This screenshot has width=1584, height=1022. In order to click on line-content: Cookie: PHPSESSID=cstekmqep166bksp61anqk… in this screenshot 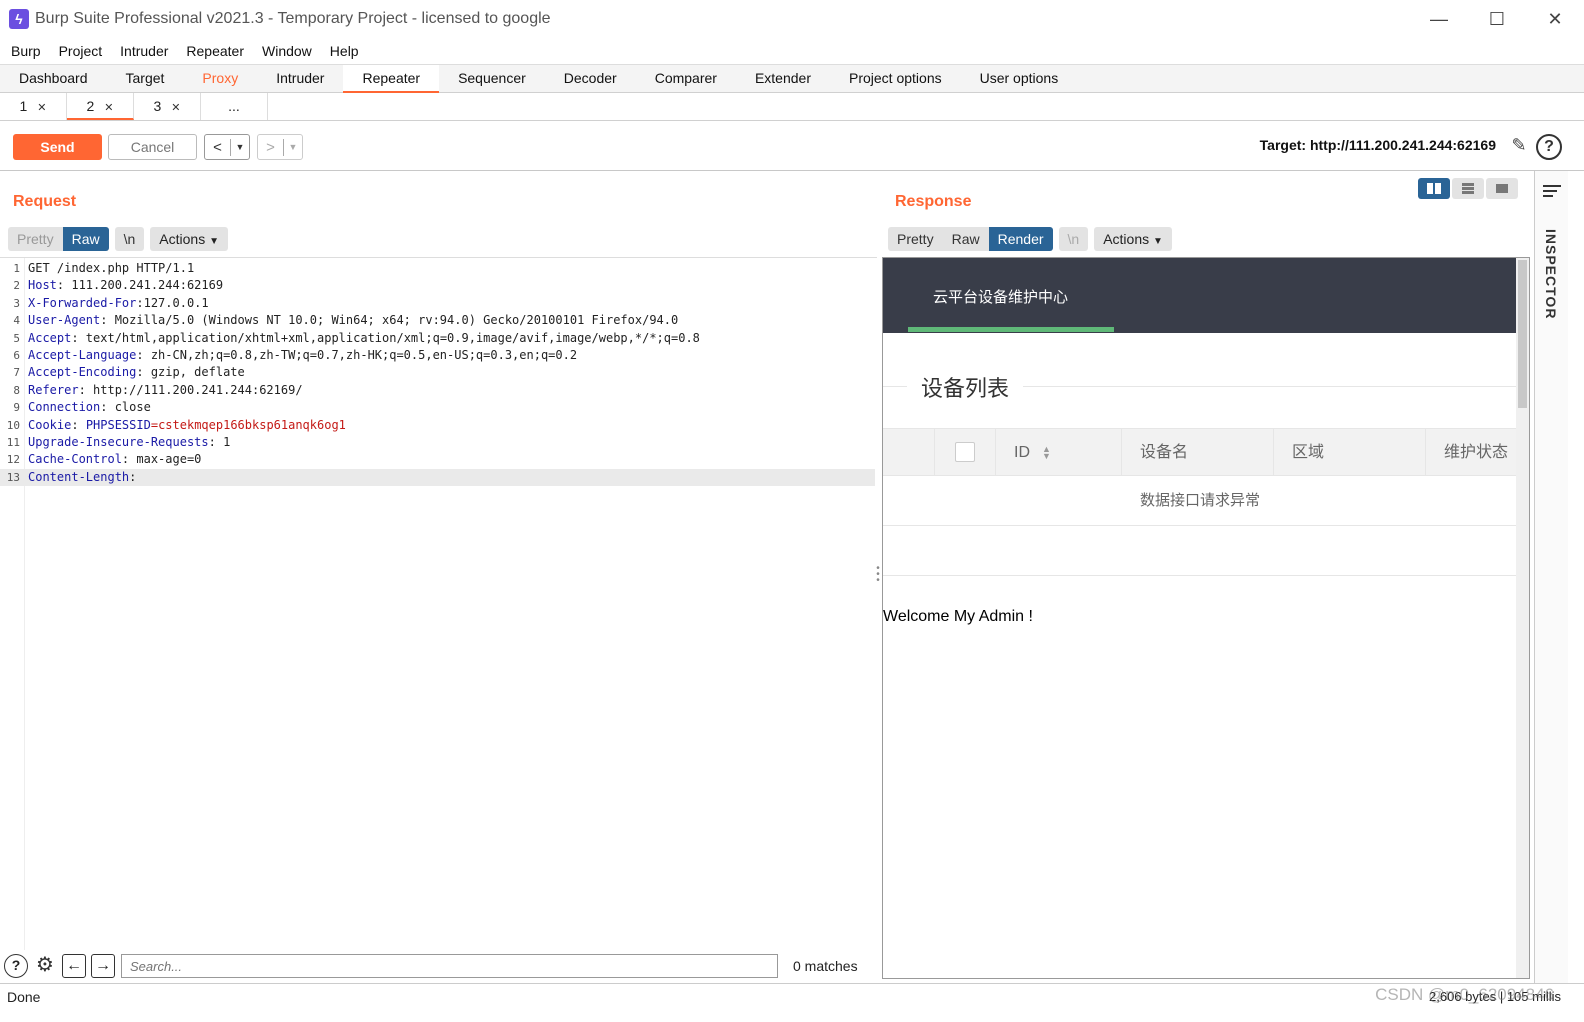, I will do `click(187, 425)`.